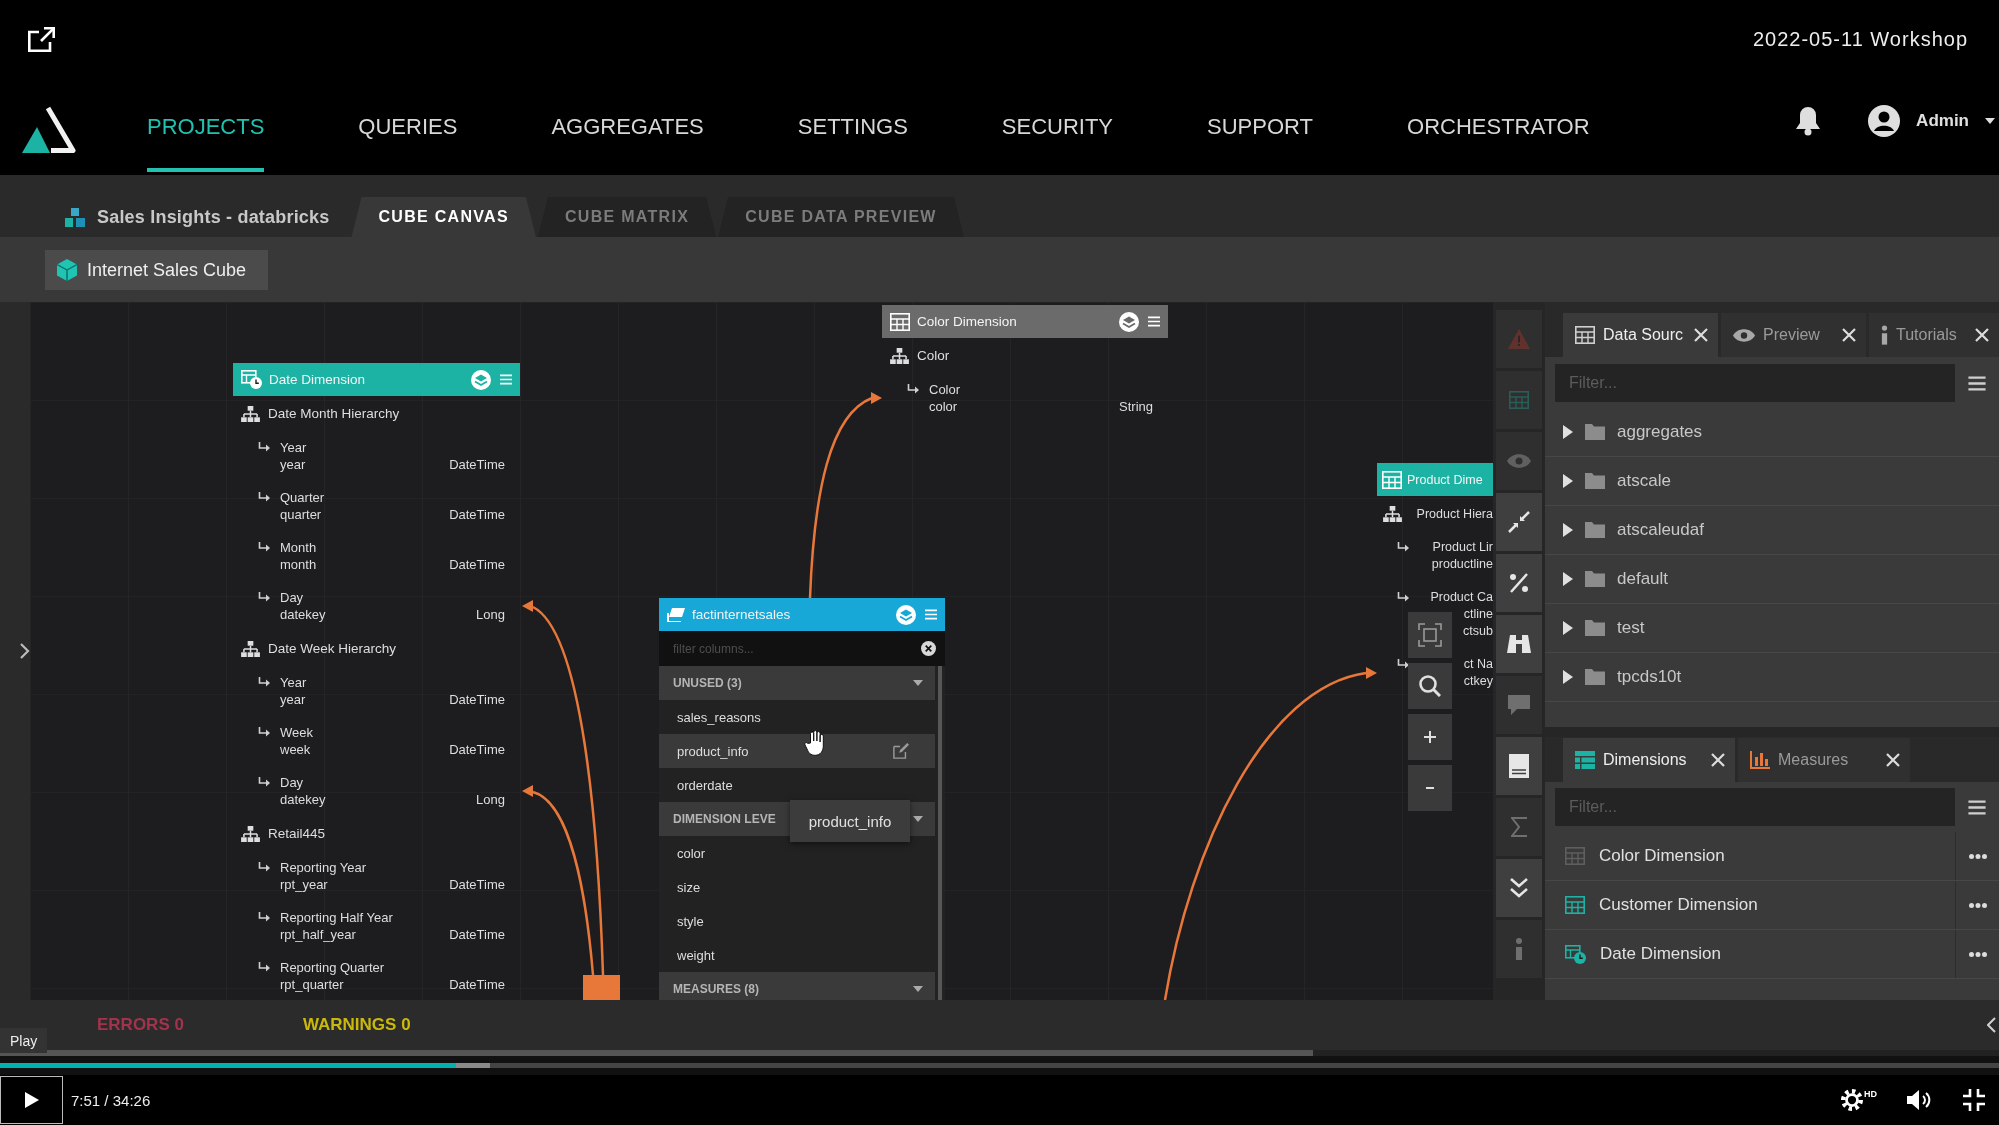  Describe the element at coordinates (1860, 39) in the screenshot. I see `video-title: 2022-05-11 Workshop` at that location.